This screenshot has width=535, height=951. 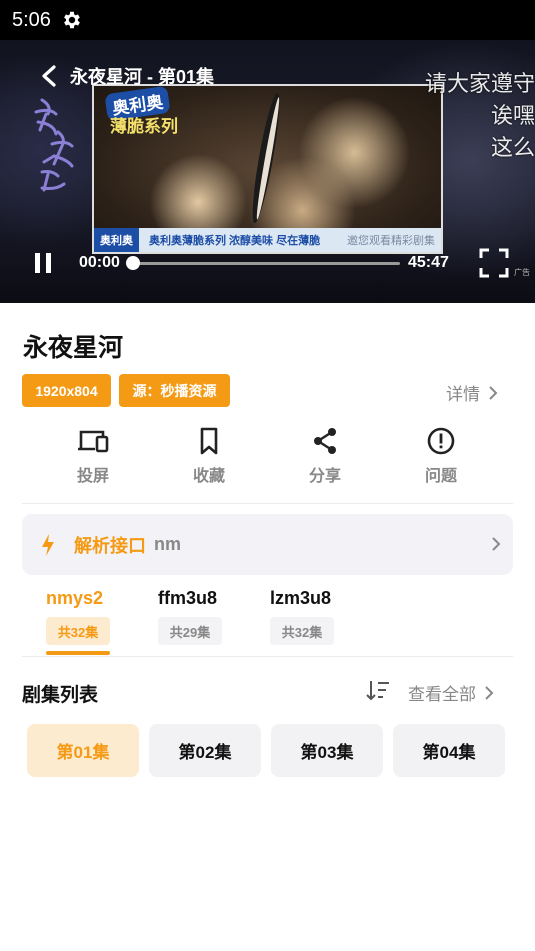 I want to click on resolution-tag: 1920x804, so click(x=66, y=390).